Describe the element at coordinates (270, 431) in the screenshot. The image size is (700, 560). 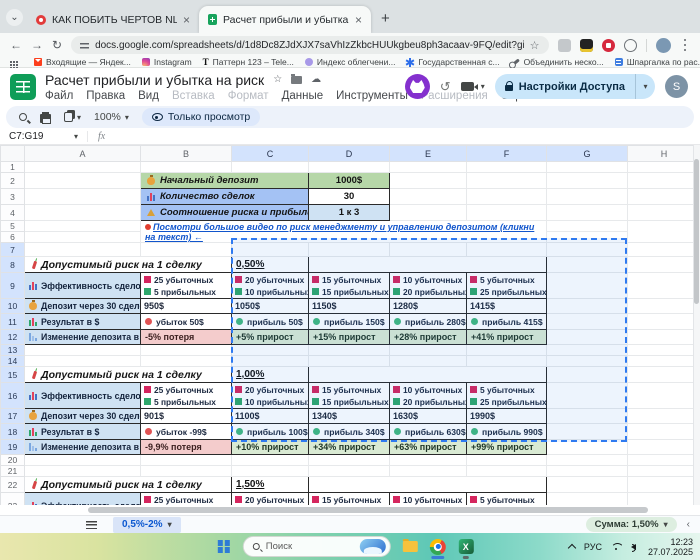
I see `result-cell: прибыль 100$` at that location.